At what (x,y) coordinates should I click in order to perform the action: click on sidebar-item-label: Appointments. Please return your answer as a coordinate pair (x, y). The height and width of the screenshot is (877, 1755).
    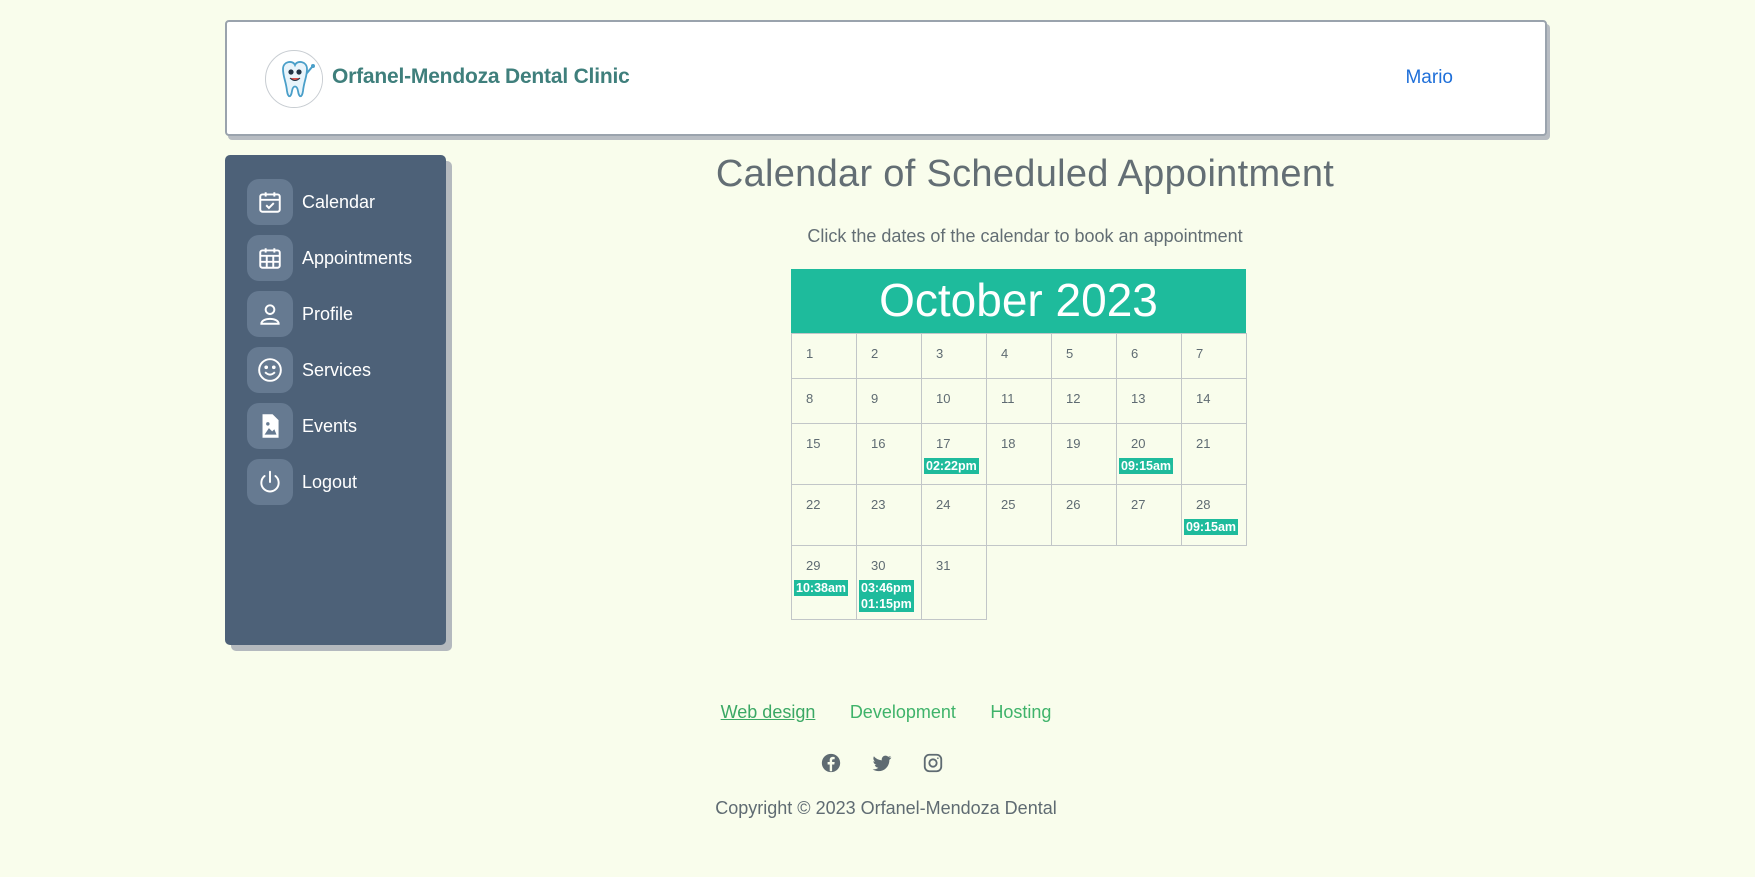
    Looking at the image, I should click on (357, 257).